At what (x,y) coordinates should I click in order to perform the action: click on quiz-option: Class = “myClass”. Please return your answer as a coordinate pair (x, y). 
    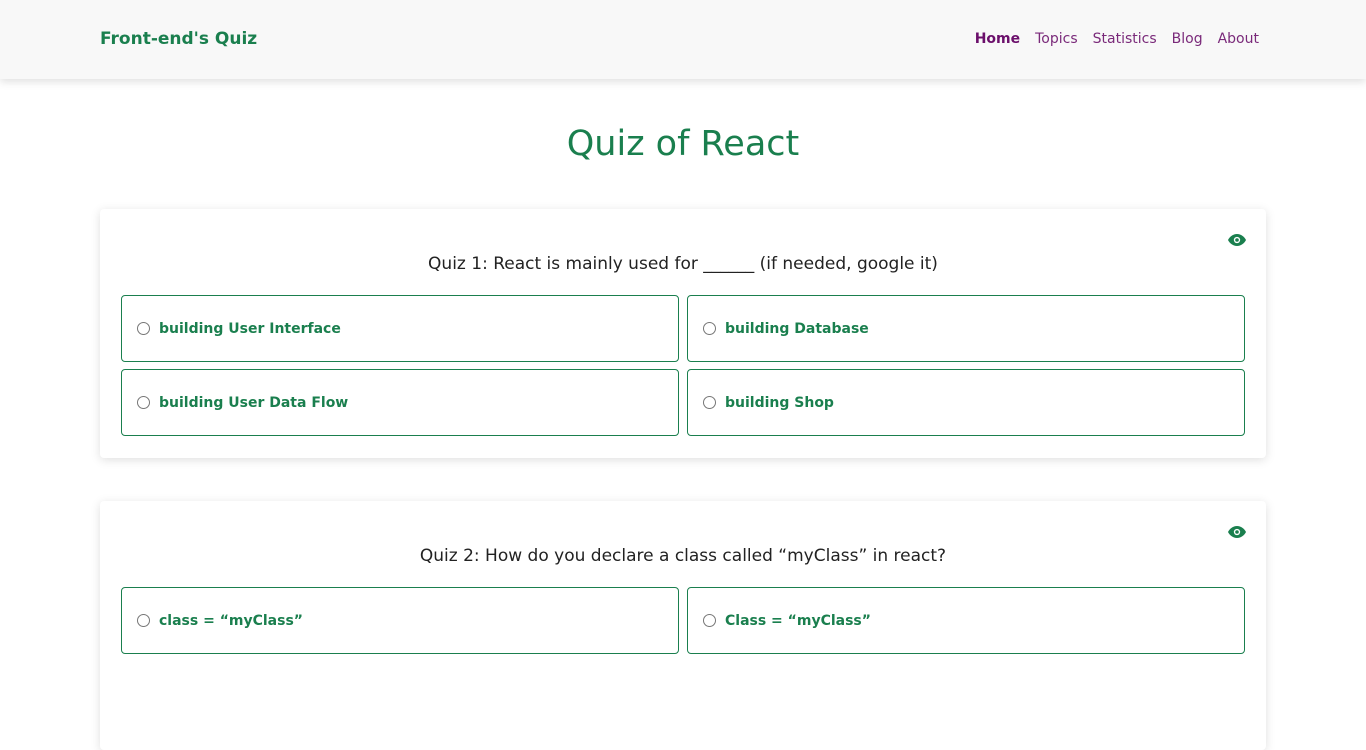
    Looking at the image, I should click on (966, 620).